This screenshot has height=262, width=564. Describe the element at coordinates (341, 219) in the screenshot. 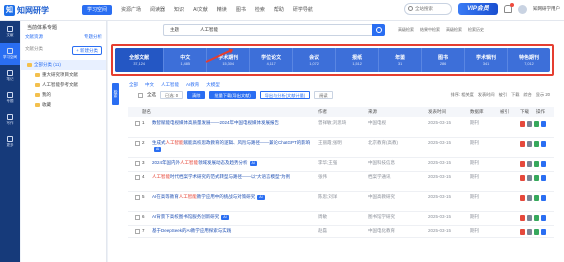

I see `table-row: 6 AI背景下高校图书馆服务创新研究 AI 周敏 图书馆学研究 2025-03-15 期刊` at that location.